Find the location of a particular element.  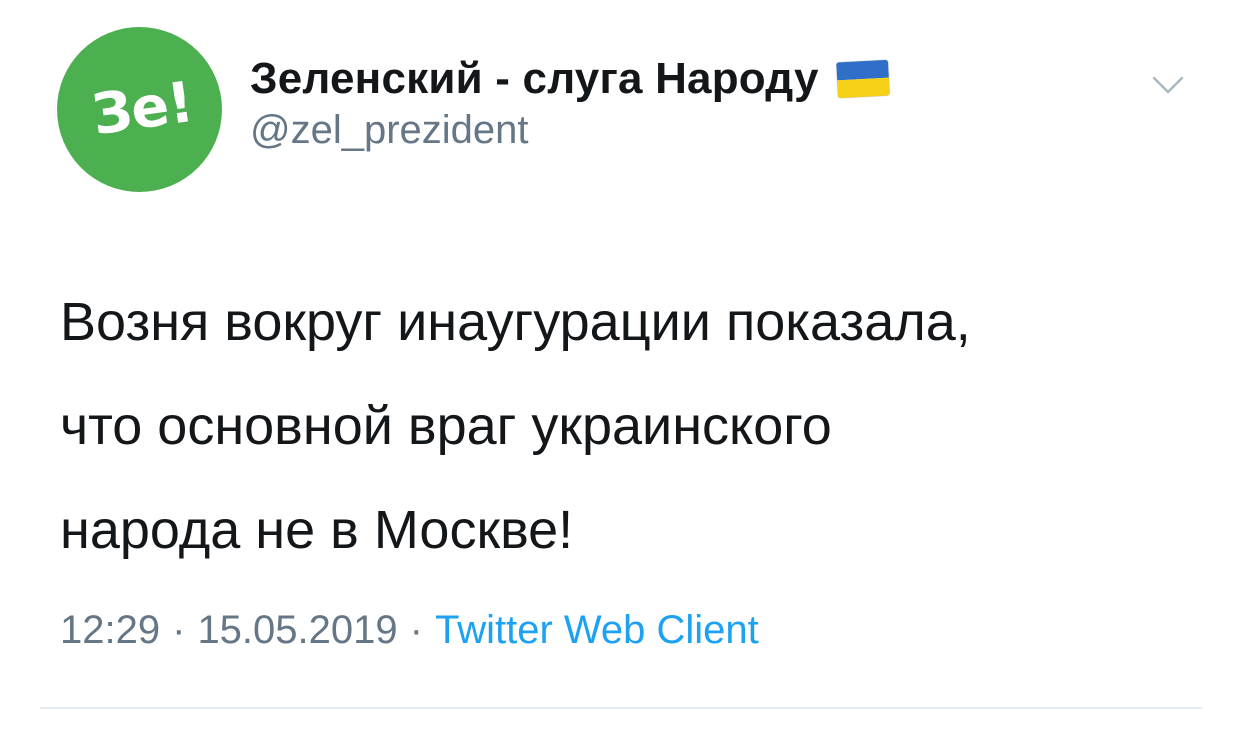

avatar-logo-text: Зе! is located at coordinates (142, 109).